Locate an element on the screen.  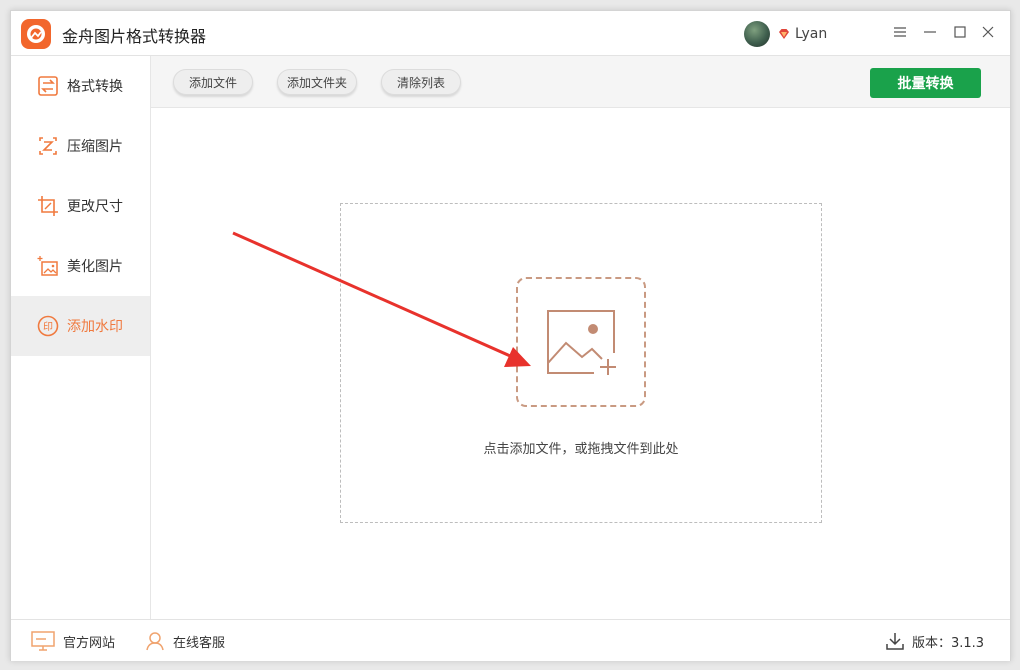
support-person-icon is located at coordinates (155, 641).